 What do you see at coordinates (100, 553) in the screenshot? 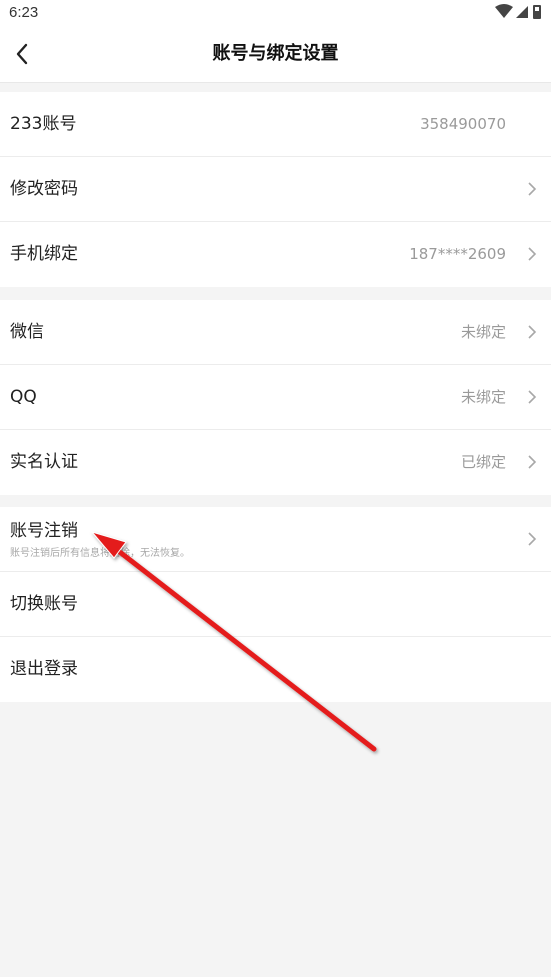
I see `cancellation-warning: 账号注销后所有信息将删除，无法恢复。` at bounding box center [100, 553].